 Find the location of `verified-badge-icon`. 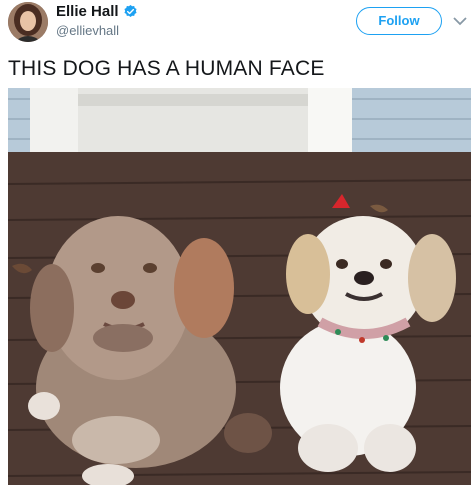

verified-badge-icon is located at coordinates (130, 11).